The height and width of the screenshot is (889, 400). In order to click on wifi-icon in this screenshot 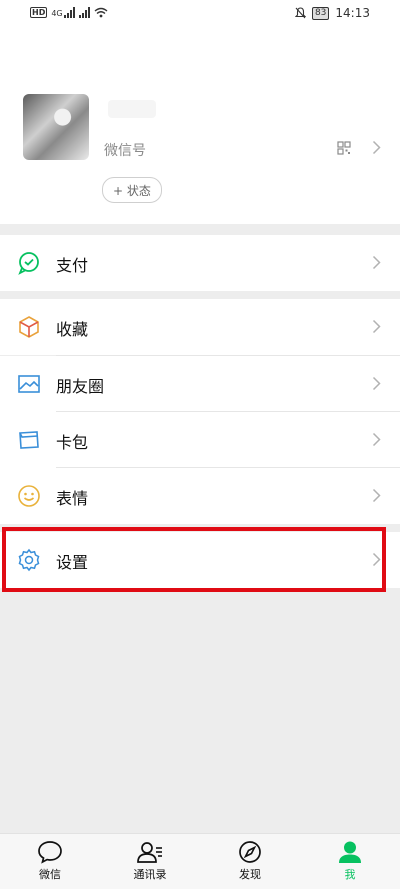, I will do `click(101, 12)`.